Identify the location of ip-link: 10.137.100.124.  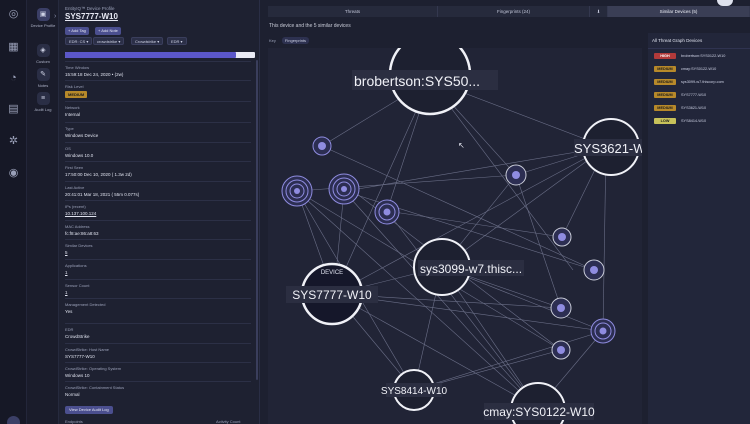
(158, 213).